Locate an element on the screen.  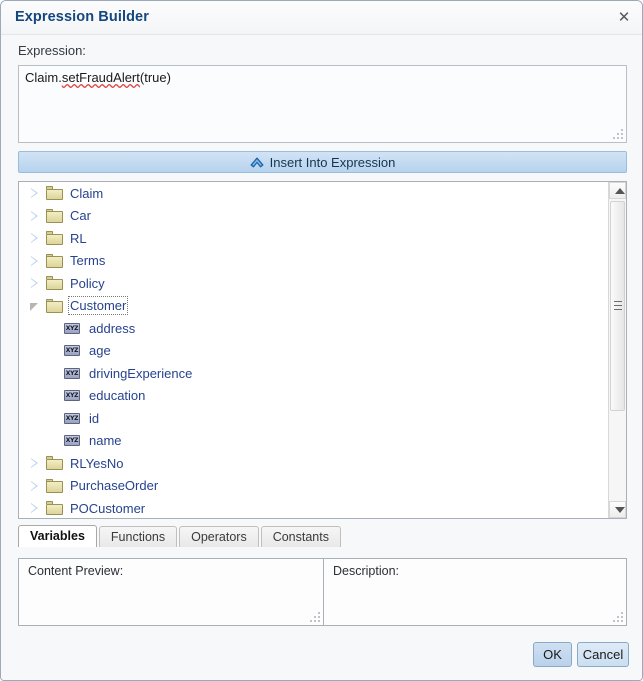
tree-vertical-scrollbar is located at coordinates (617, 350).